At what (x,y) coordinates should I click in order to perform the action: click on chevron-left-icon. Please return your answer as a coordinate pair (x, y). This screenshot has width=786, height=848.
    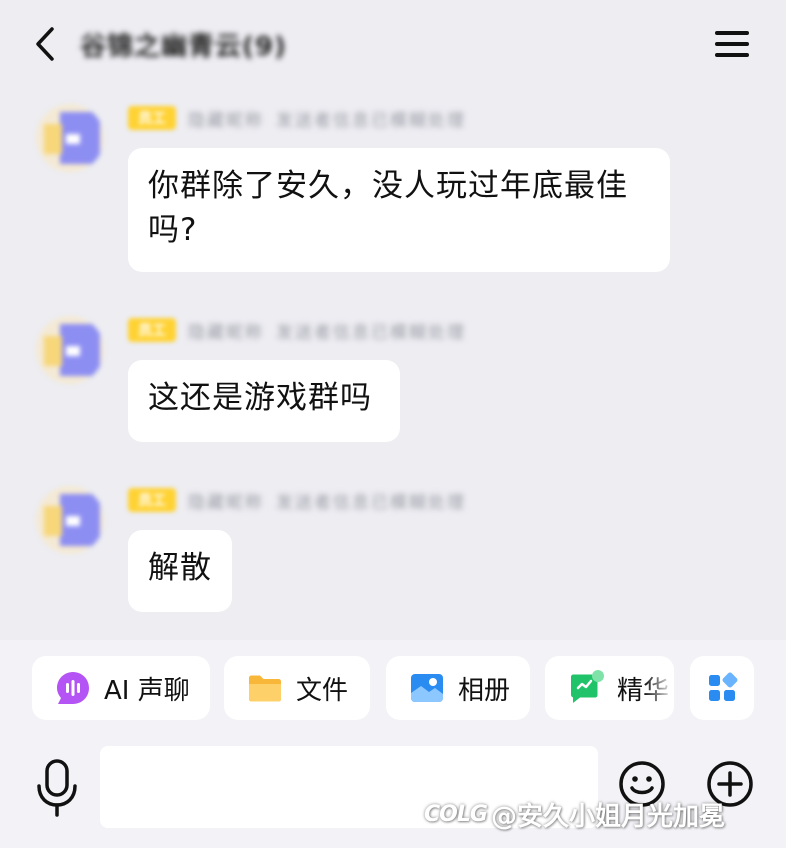
    Looking at the image, I should click on (45, 44).